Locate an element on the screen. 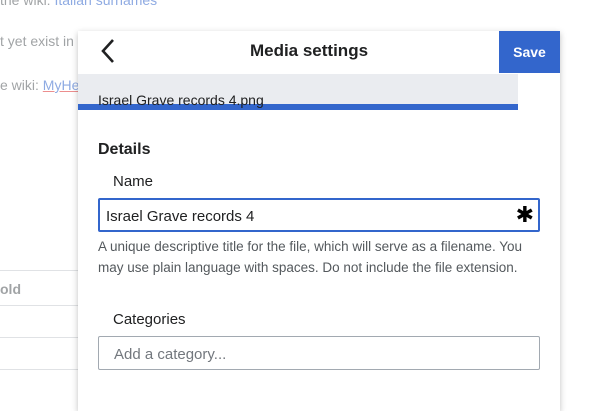 Image resolution: width=610 pixels, height=411 pixels. file-name: Israel Grave records 4.png is located at coordinates (181, 100).